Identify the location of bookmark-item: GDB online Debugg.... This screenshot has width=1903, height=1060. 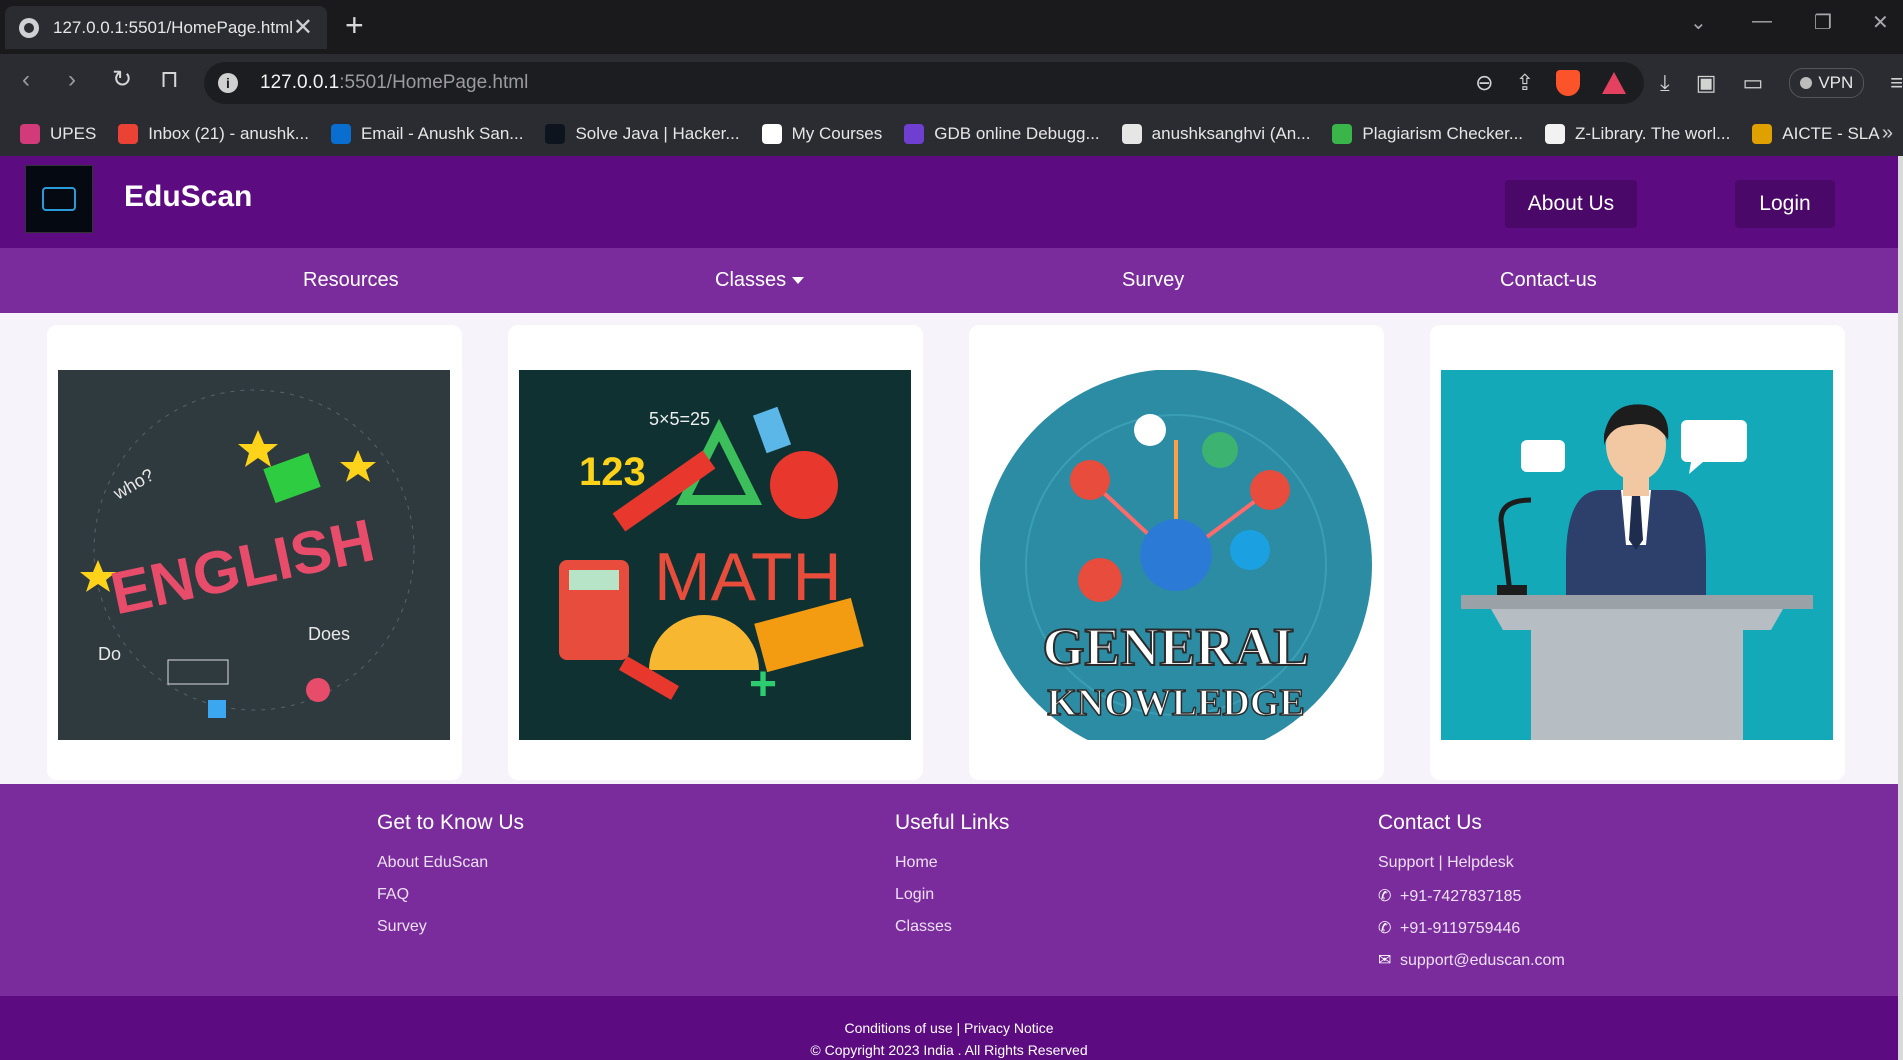
(1002, 134).